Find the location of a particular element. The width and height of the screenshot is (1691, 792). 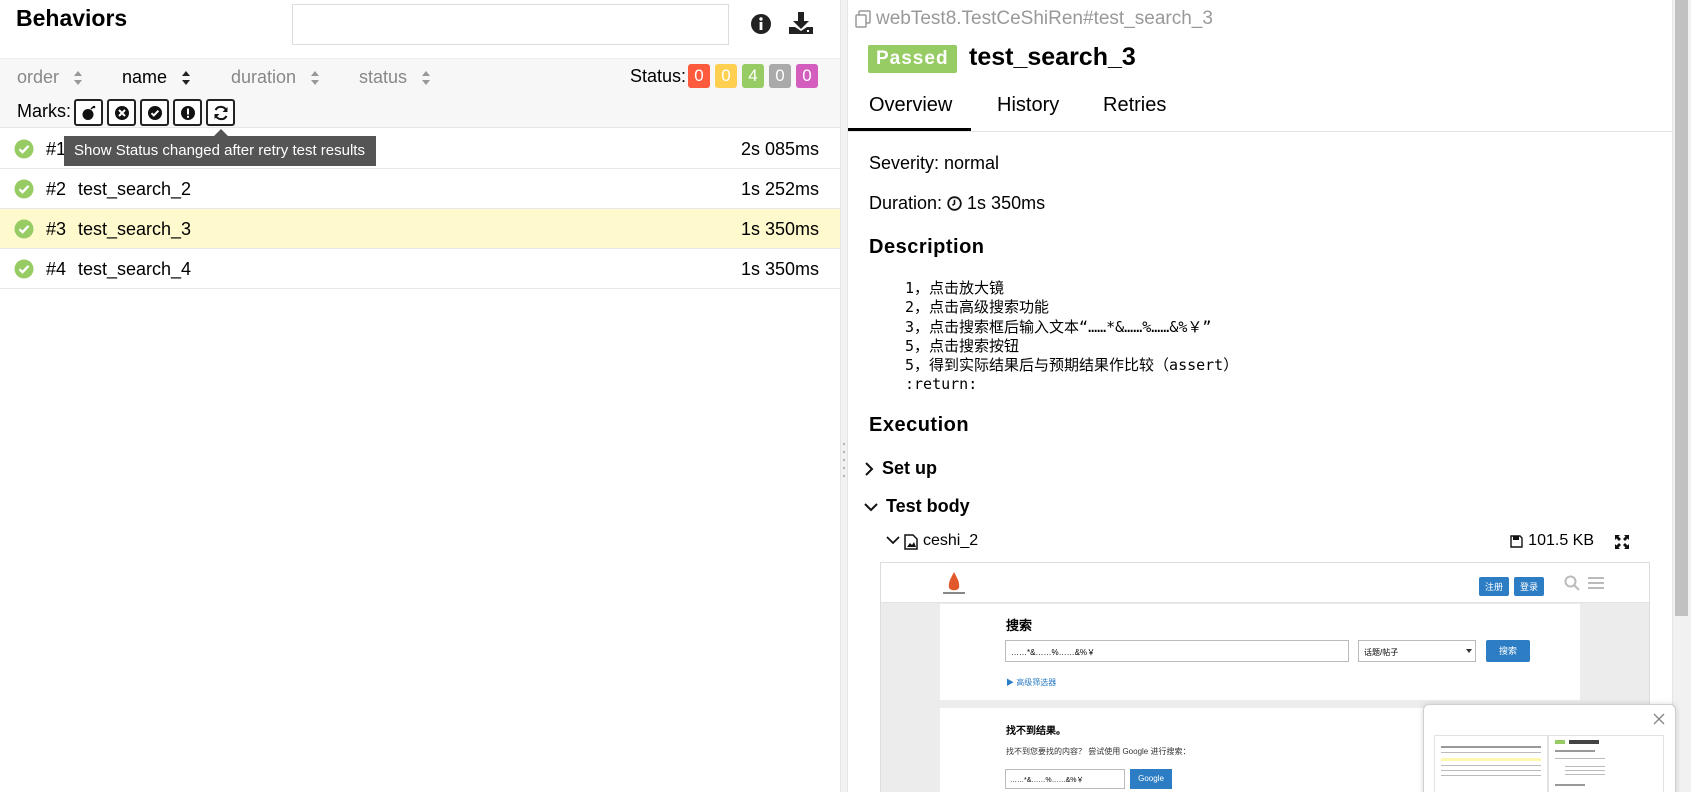

site-logo-icon is located at coordinates (954, 584).